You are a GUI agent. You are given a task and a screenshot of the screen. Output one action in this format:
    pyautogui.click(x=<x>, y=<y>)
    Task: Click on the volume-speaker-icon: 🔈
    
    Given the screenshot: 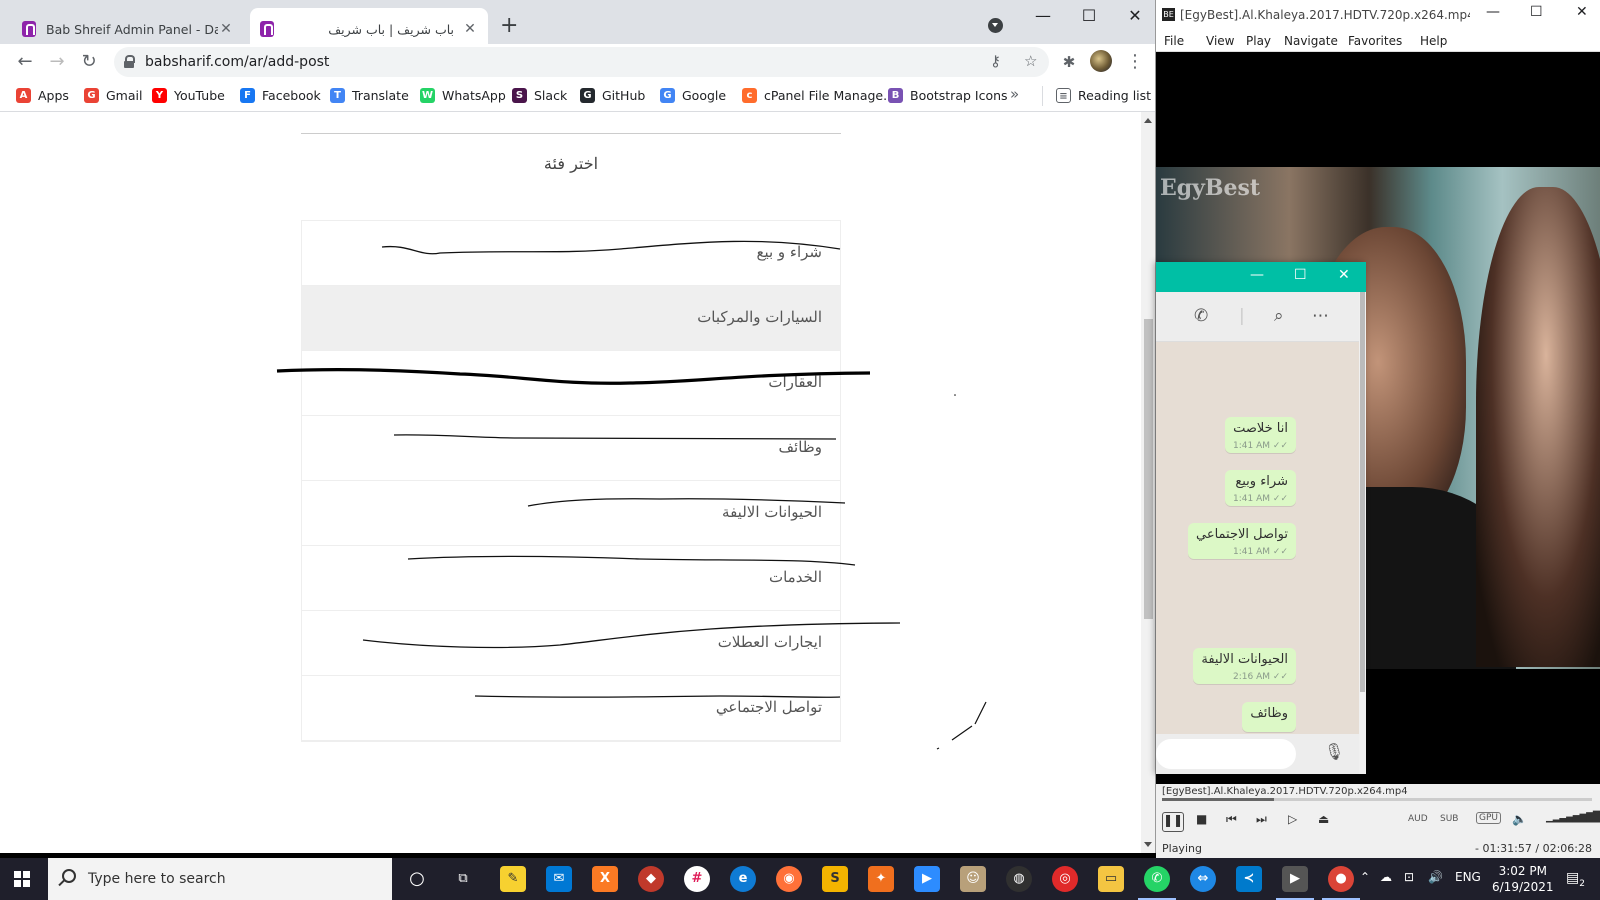 What is the action you would take?
    pyautogui.click(x=1519, y=819)
    